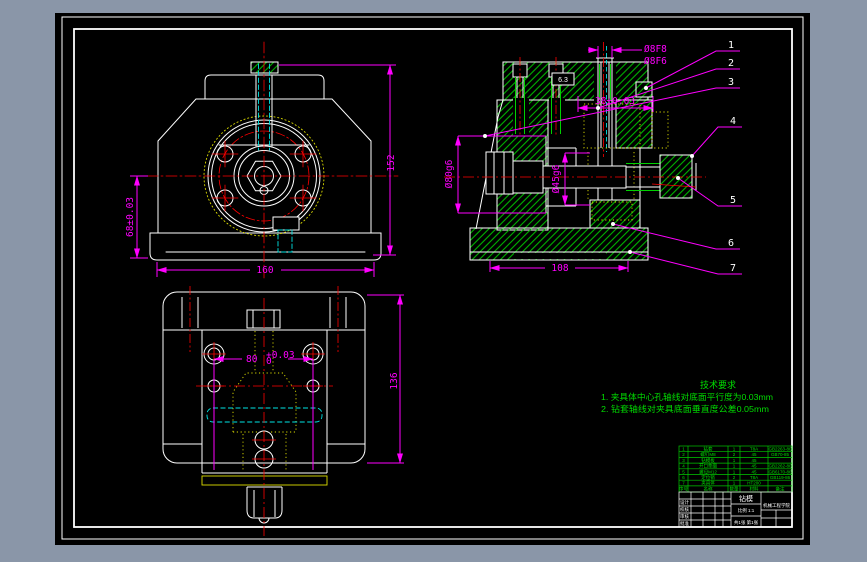 This screenshot has height=562, width=867. Describe the element at coordinates (780, 466) in the screenshot. I see `svg-text: GB2262-80` at that location.